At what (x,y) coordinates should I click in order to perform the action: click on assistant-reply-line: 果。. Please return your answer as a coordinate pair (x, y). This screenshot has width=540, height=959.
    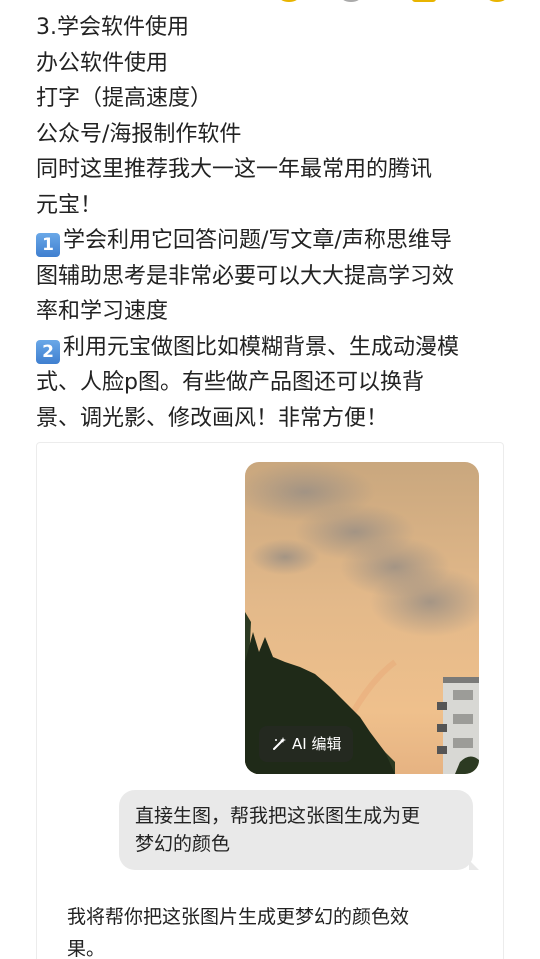
    Looking at the image, I should click on (86, 948).